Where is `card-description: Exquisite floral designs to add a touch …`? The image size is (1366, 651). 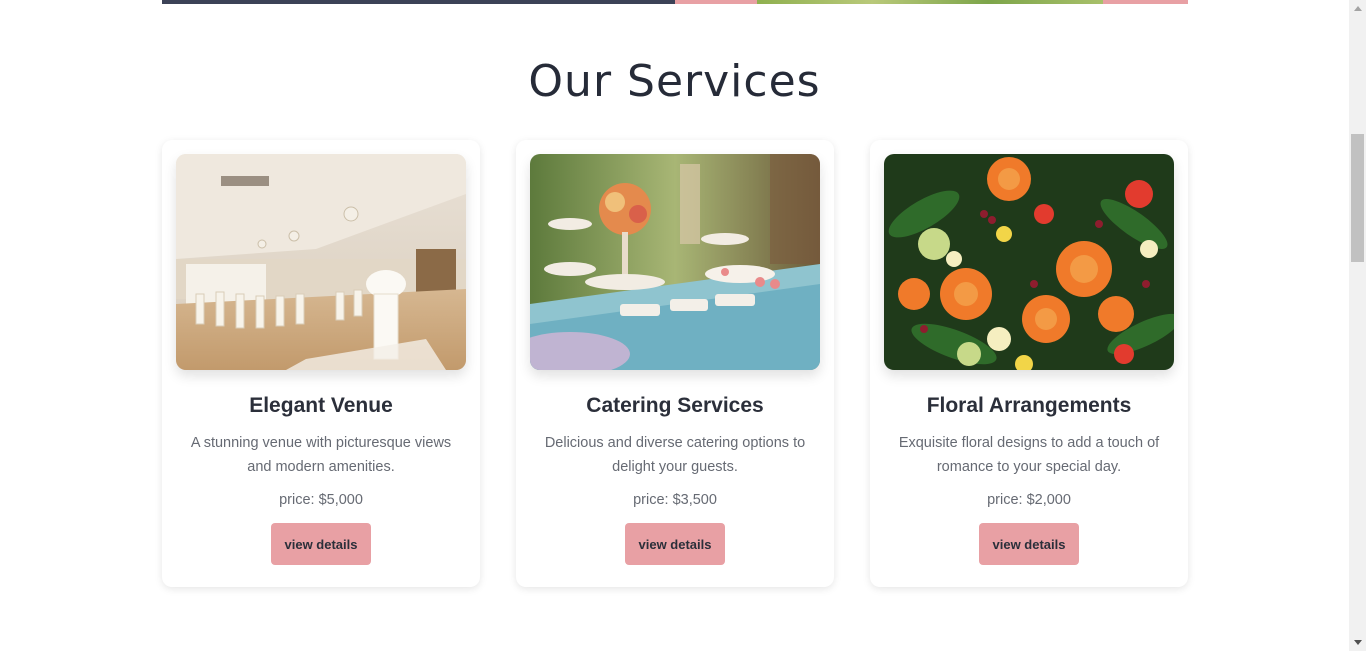 card-description: Exquisite floral designs to add a touch … is located at coordinates (1029, 455).